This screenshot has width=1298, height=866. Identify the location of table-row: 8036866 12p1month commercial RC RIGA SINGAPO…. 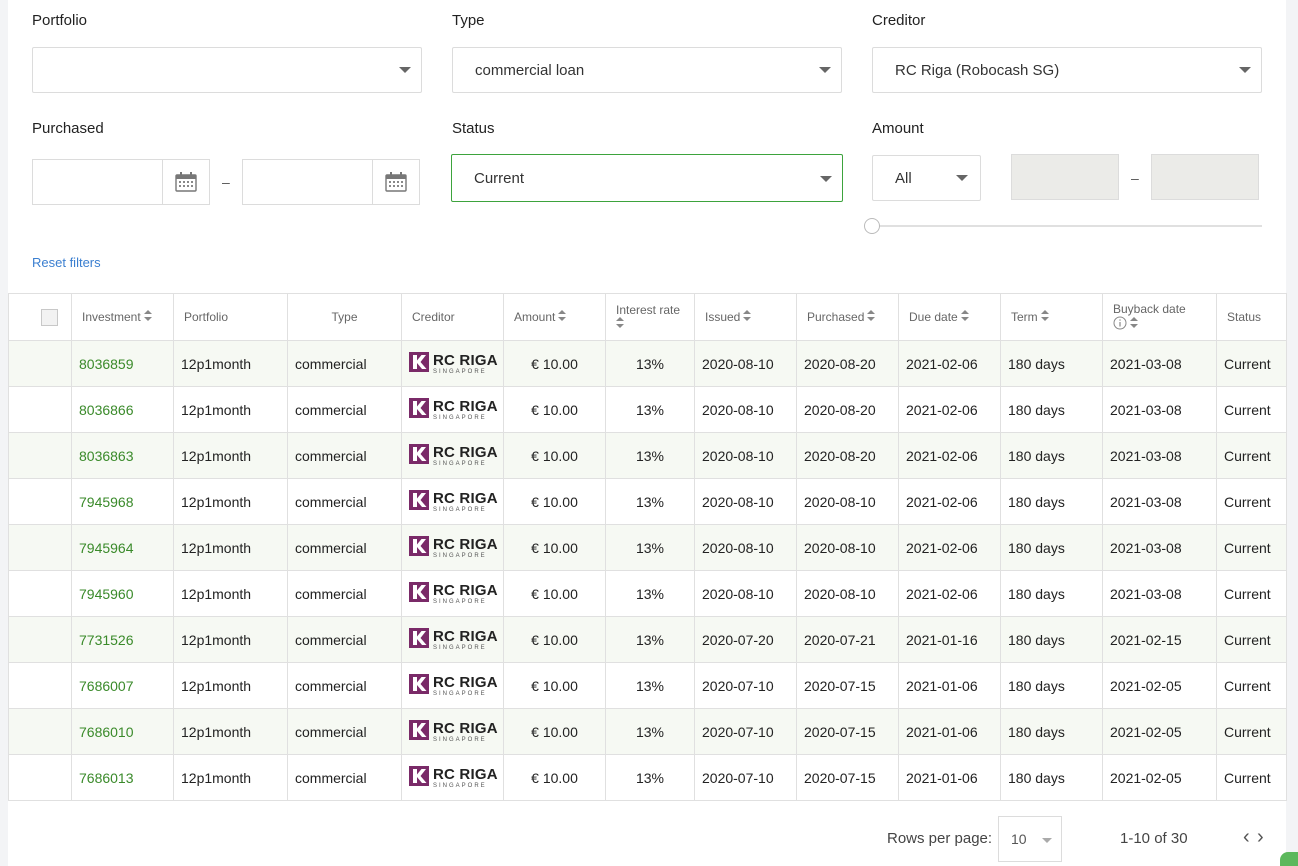
(647, 409).